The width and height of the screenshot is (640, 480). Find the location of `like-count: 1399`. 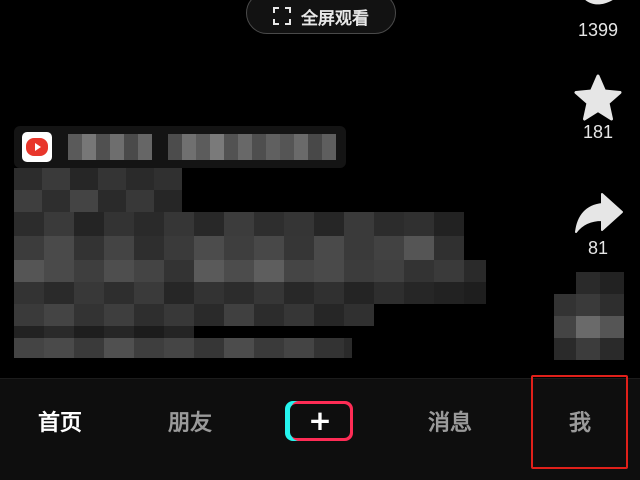

like-count: 1399 is located at coordinates (598, 30).